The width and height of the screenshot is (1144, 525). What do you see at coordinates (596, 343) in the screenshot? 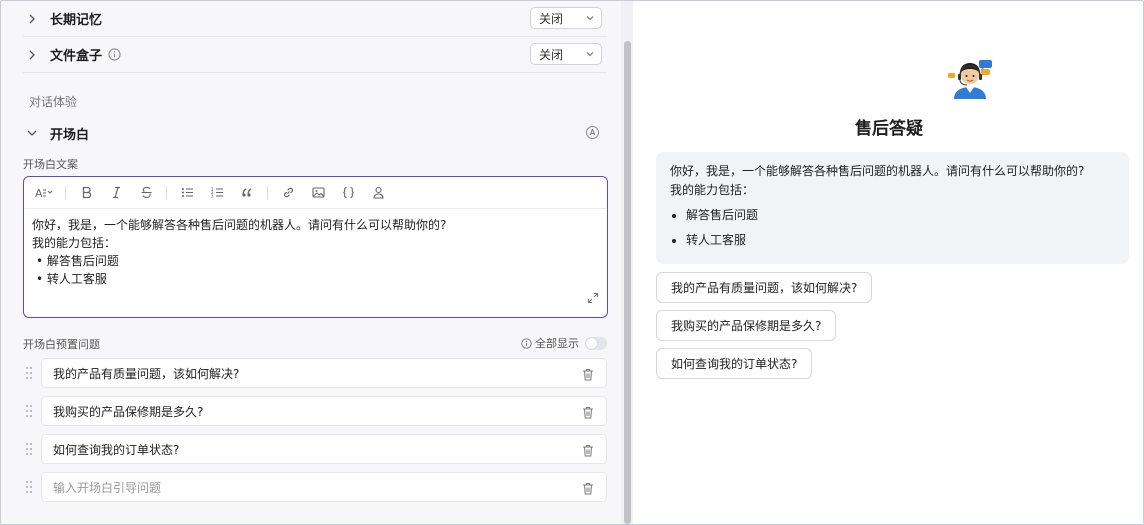
I see `show-all-toggle` at bounding box center [596, 343].